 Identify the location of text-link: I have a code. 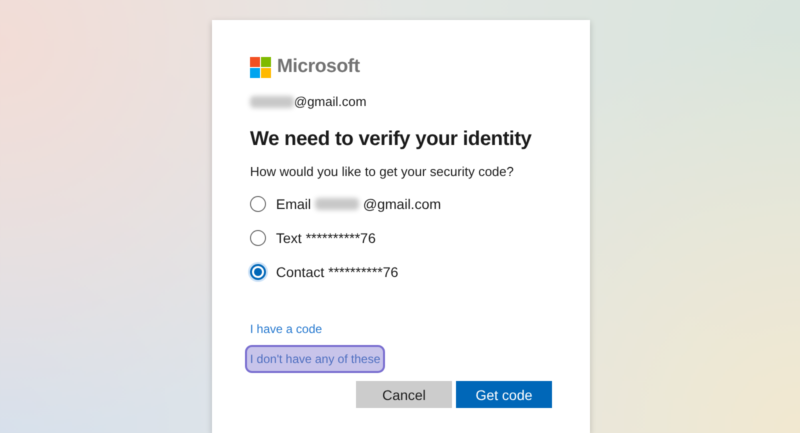
(286, 329).